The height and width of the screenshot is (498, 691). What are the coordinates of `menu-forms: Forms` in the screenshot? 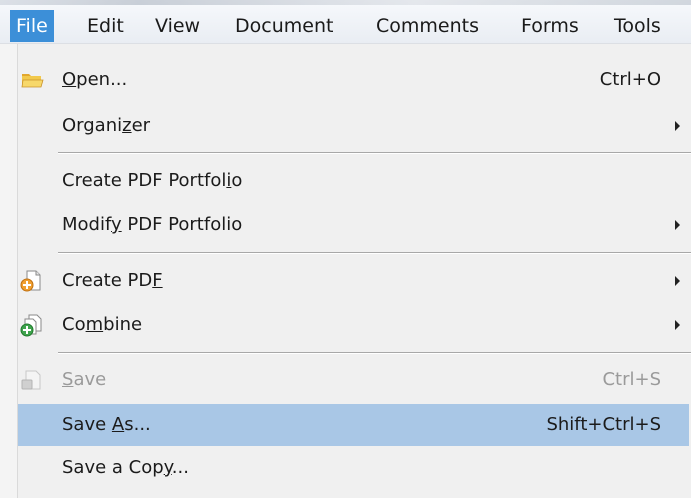 It's located at (550, 26).